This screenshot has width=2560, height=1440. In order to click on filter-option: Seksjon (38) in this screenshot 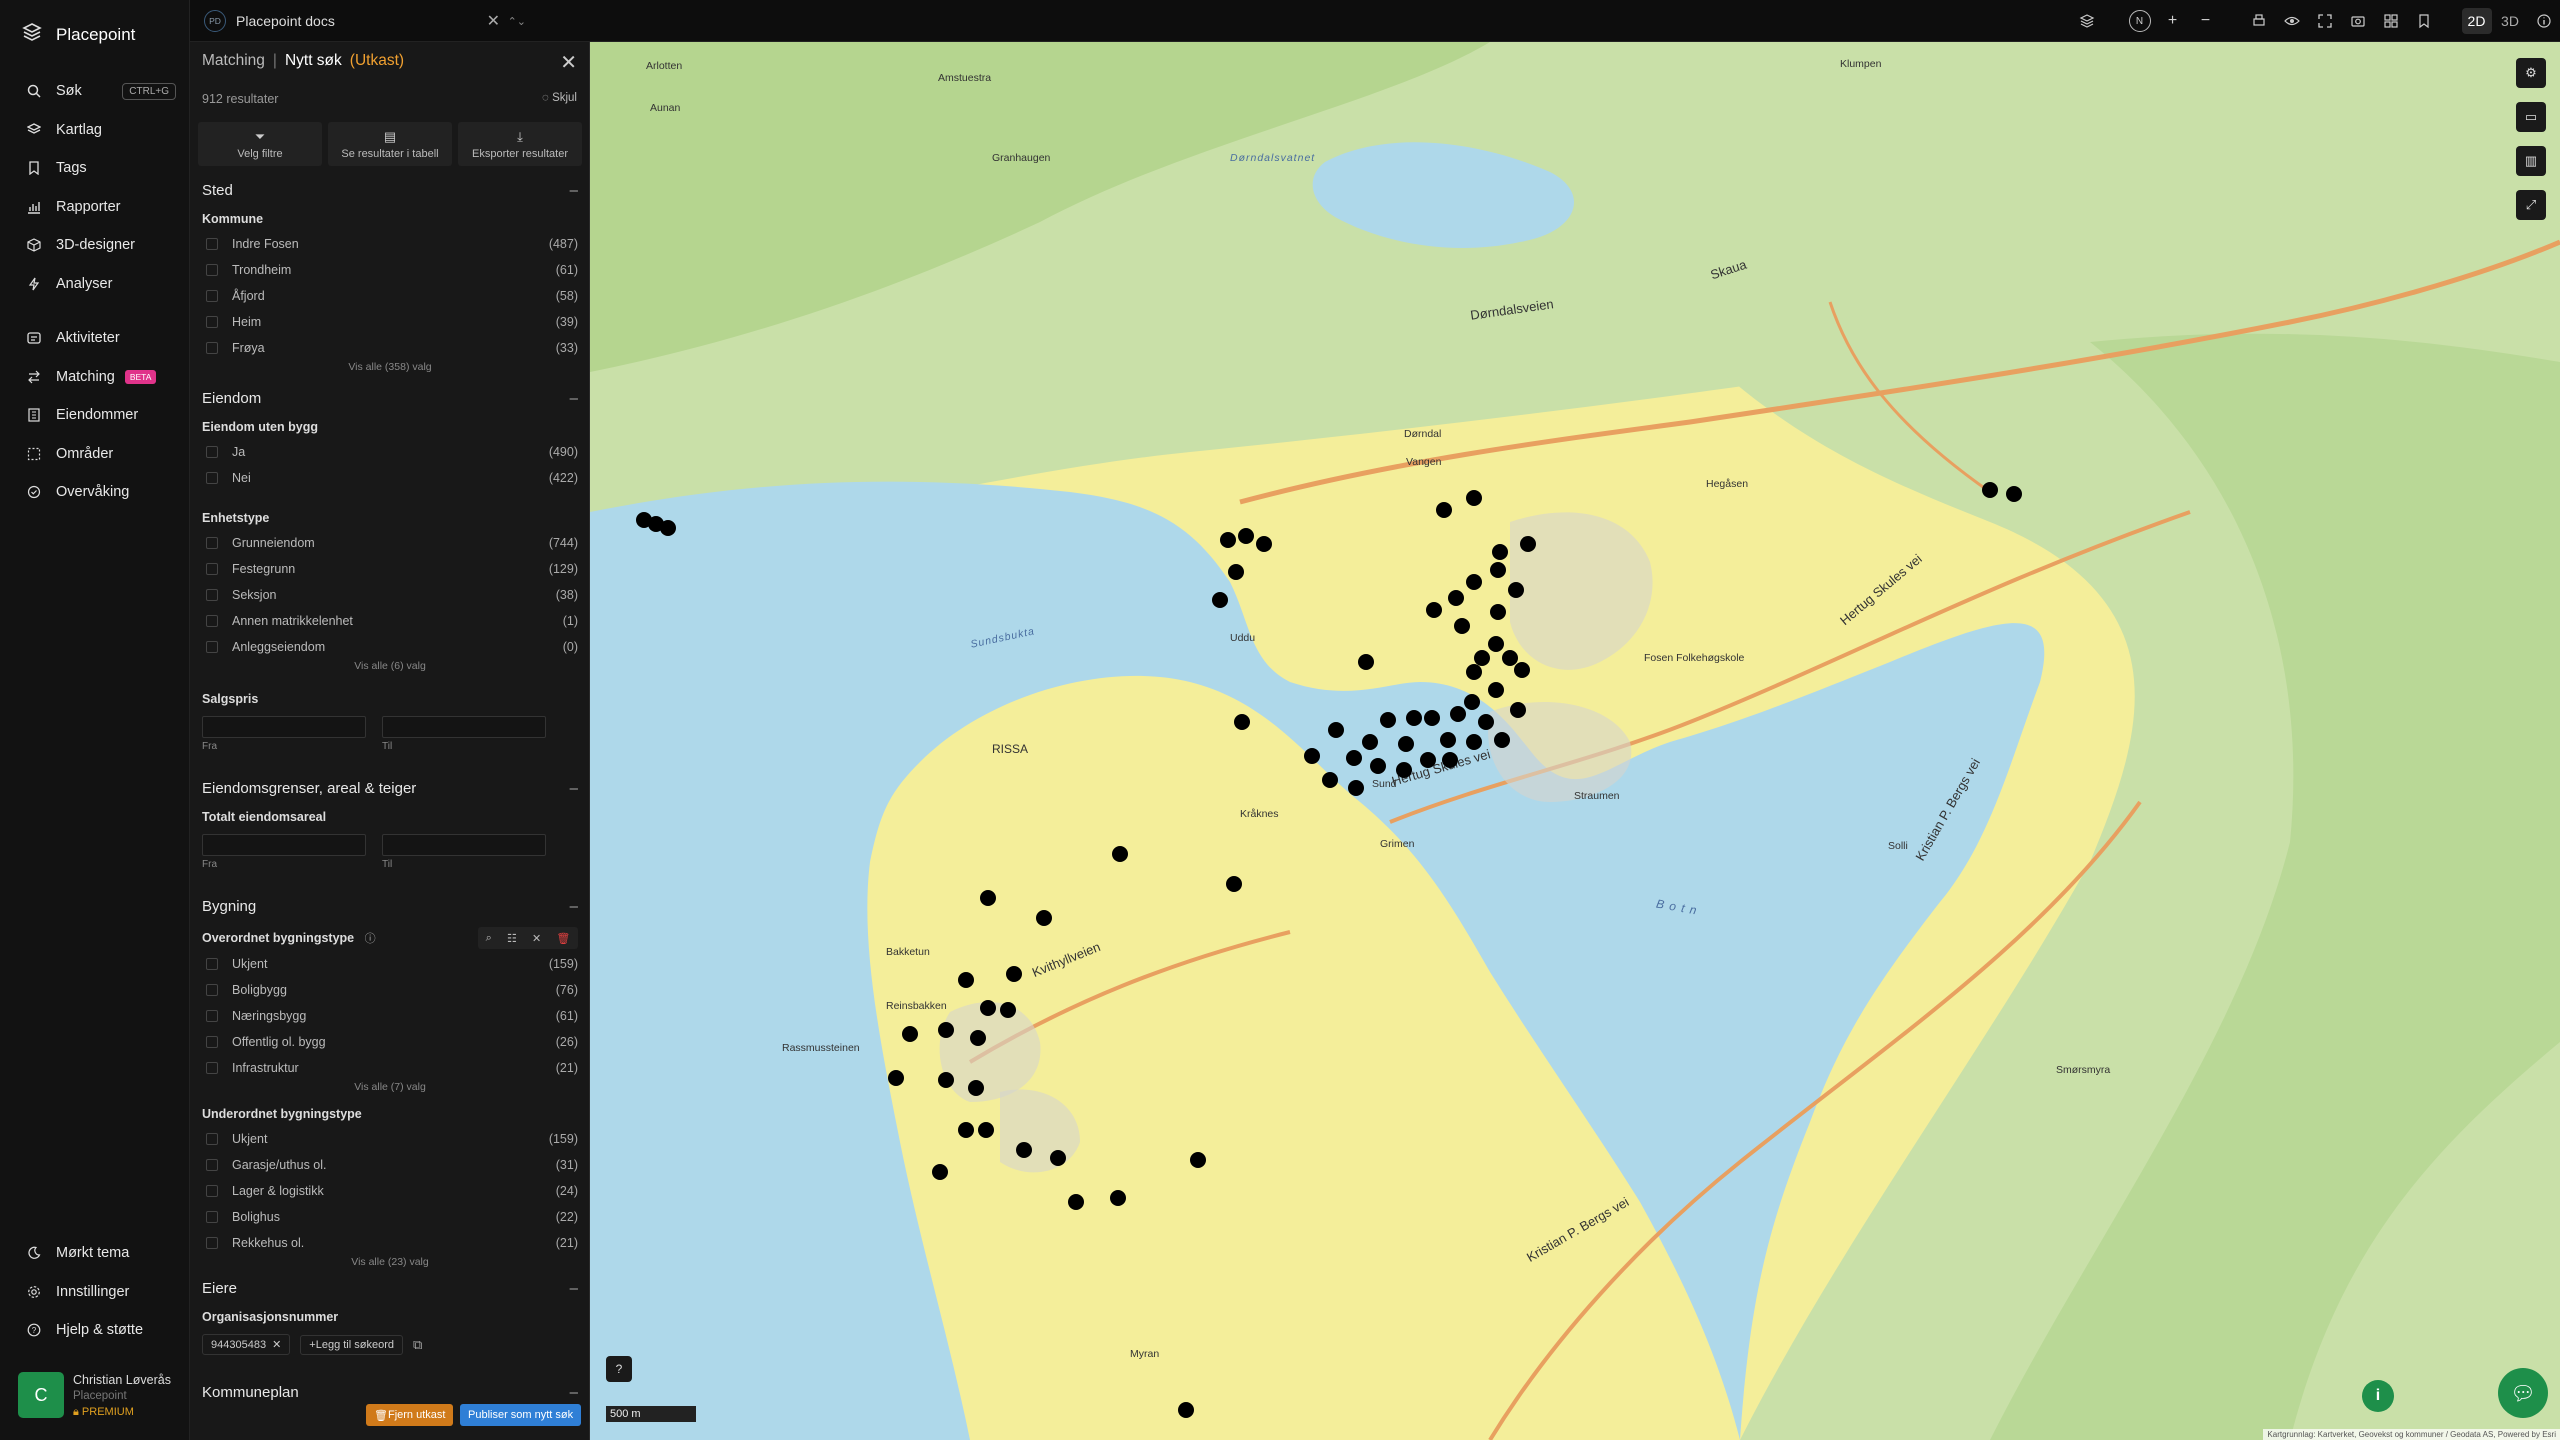, I will do `click(390, 595)`.